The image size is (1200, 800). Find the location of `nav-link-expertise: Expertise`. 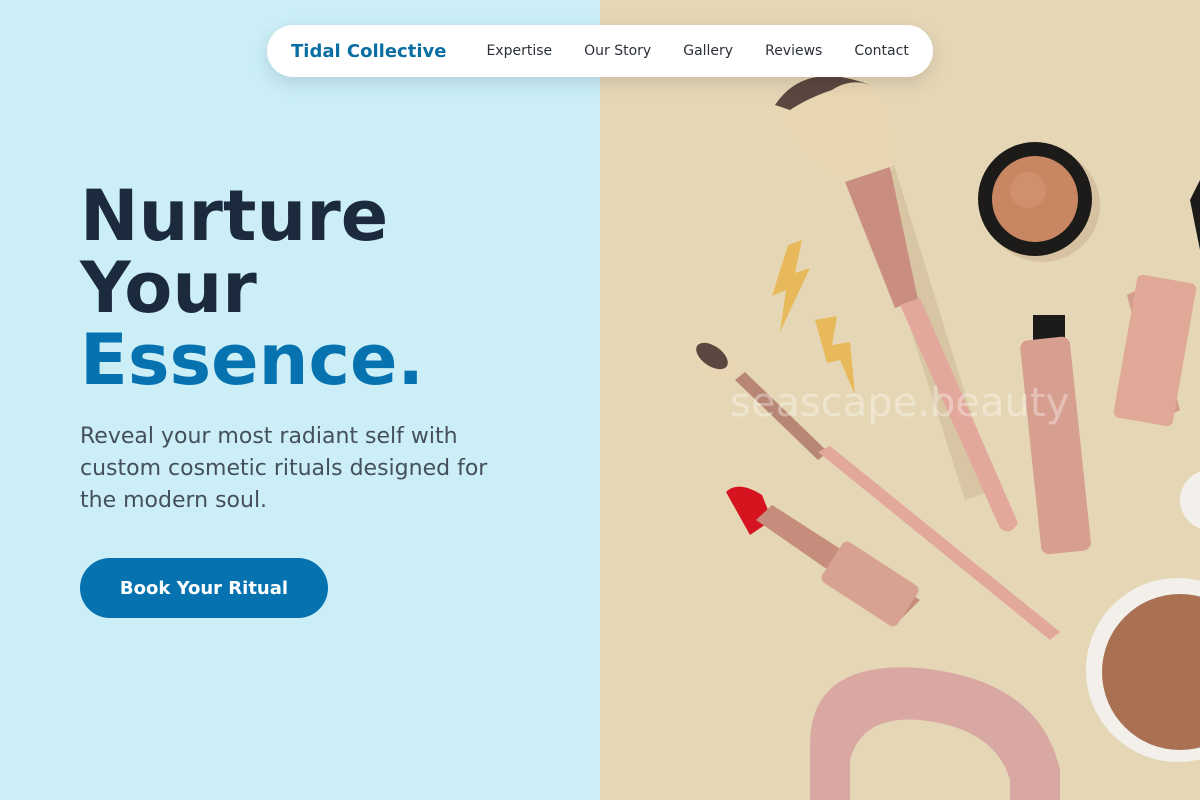

nav-link-expertise: Expertise is located at coordinates (519, 51).